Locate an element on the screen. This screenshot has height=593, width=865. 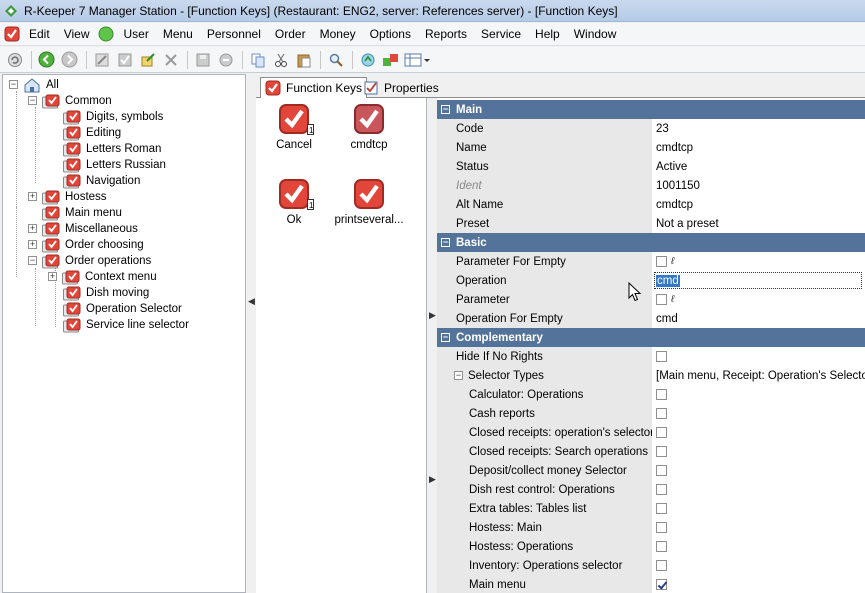
move-icon is located at coordinates (390, 59).